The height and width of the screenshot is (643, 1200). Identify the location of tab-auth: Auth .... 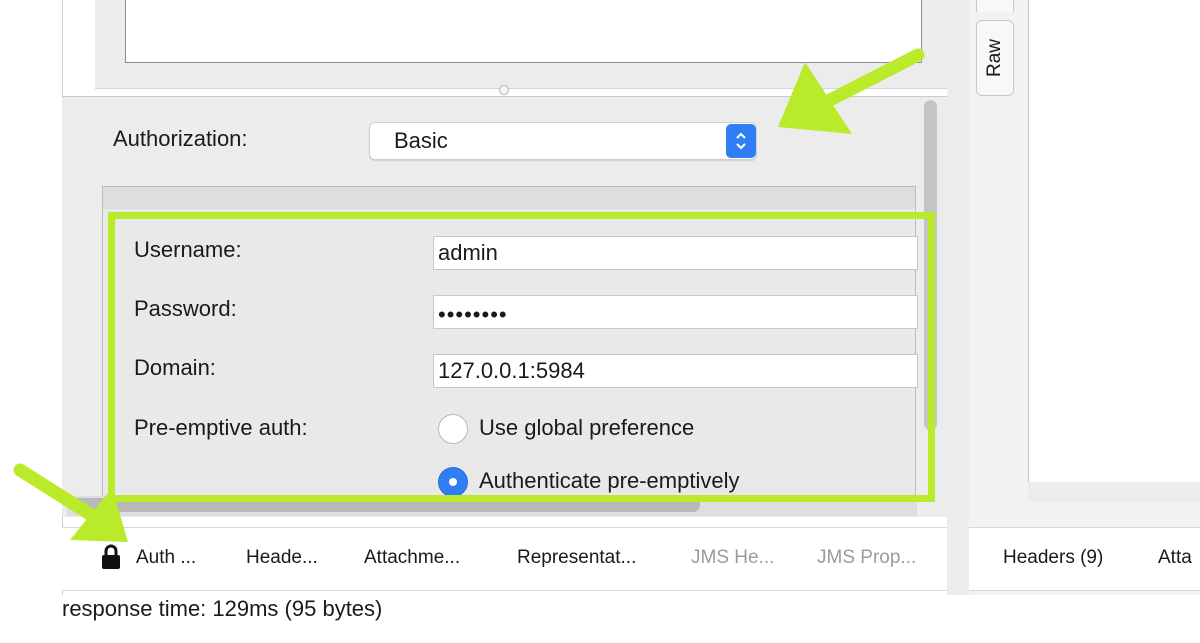
(166, 558).